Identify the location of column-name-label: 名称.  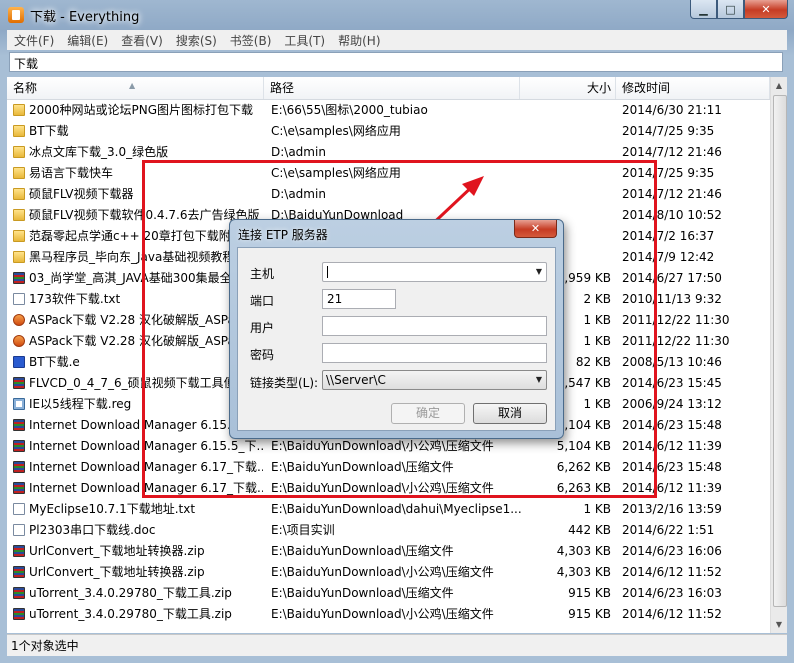
(25, 88).